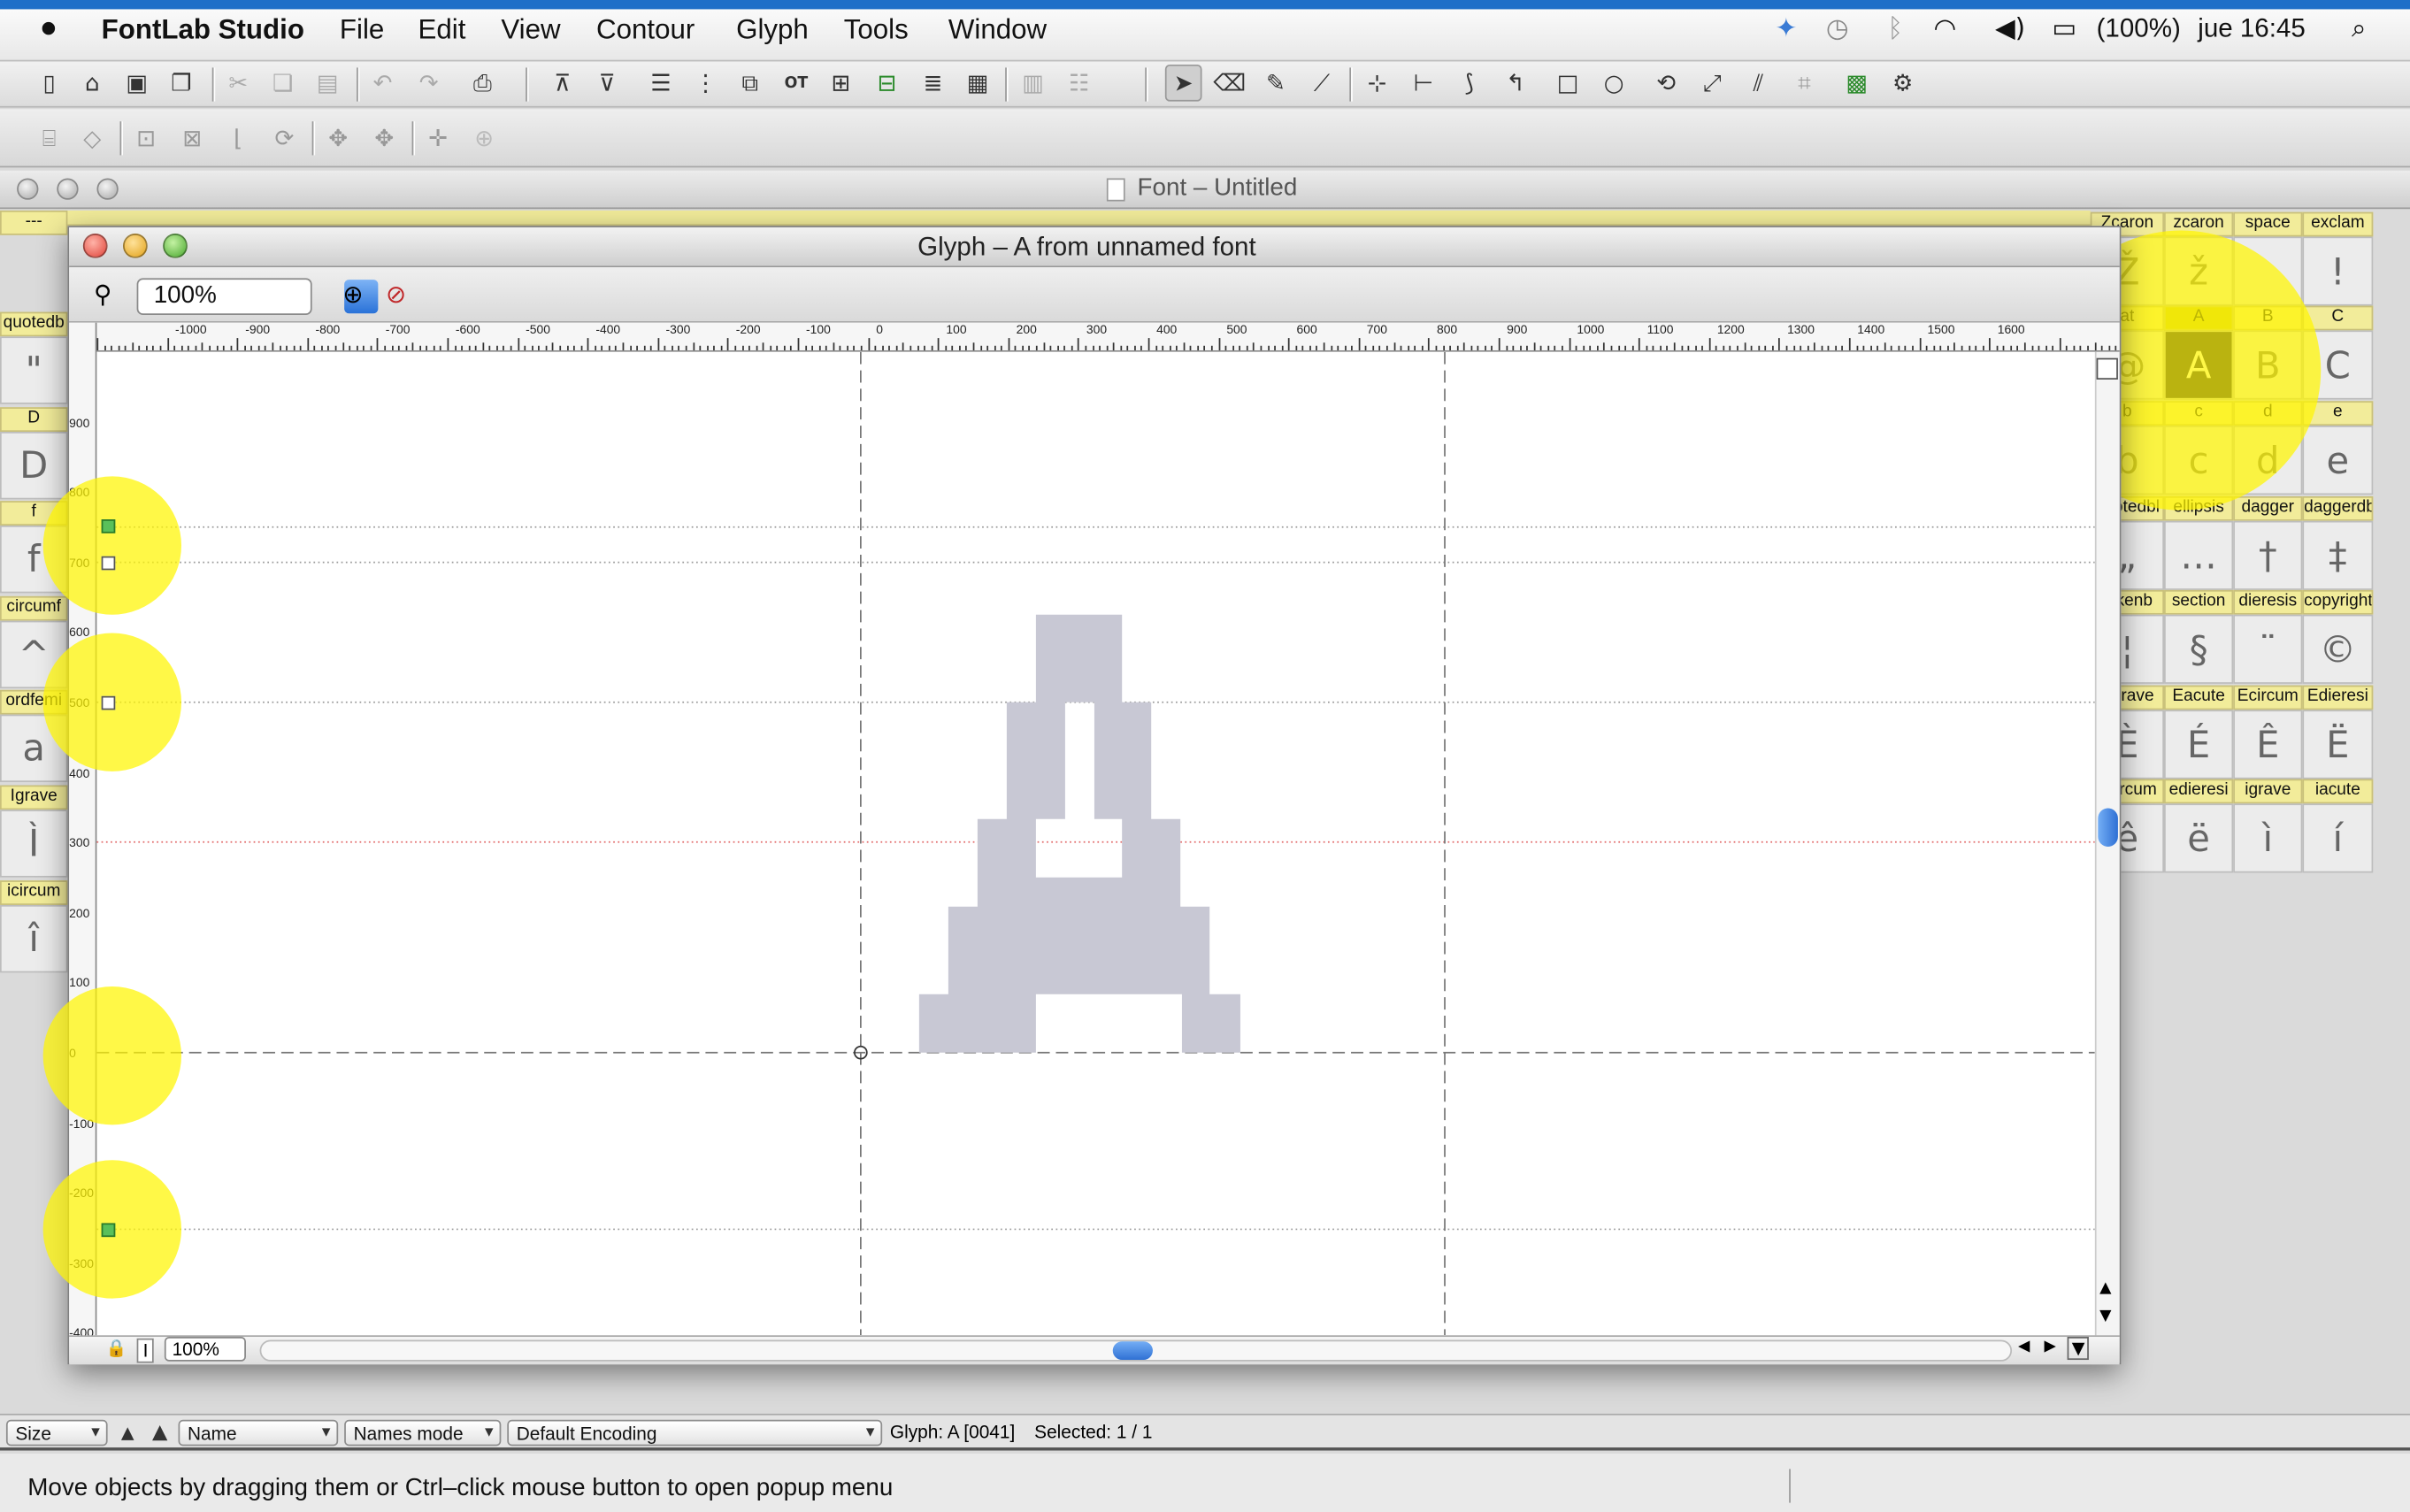 The height and width of the screenshot is (1512, 2410). Describe the element at coordinates (2199, 745) in the screenshot. I see `font-cell: É` at that location.